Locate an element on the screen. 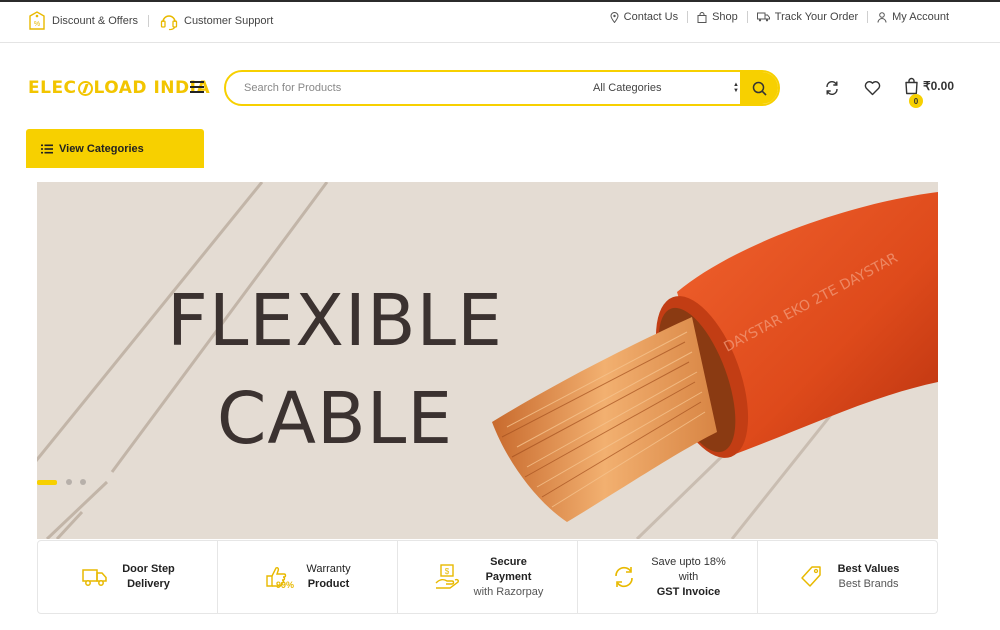 The image size is (1000, 630). discount-offers-link: % Discount & Offers is located at coordinates (82, 21).